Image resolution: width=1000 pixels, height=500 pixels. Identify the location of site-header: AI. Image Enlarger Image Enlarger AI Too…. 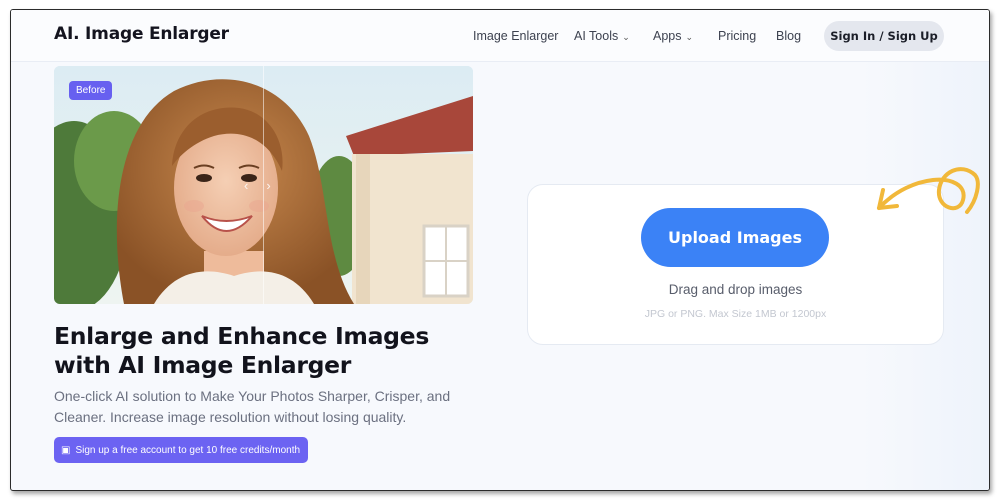
(500, 36).